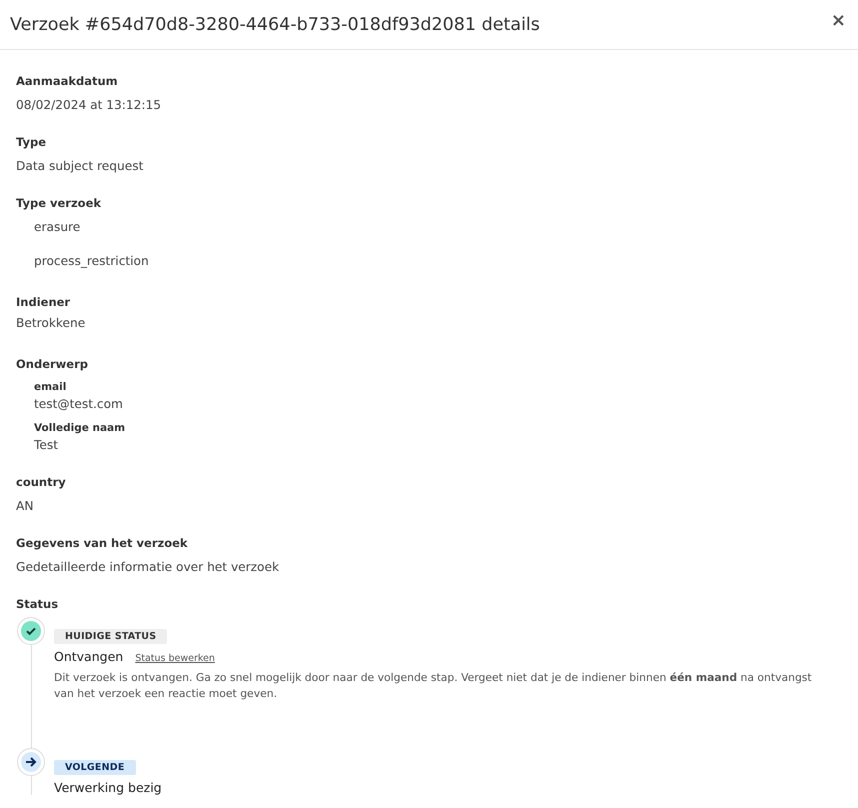 The width and height of the screenshot is (858, 808). Describe the element at coordinates (44, 302) in the screenshot. I see `field-label: Indiener` at that location.